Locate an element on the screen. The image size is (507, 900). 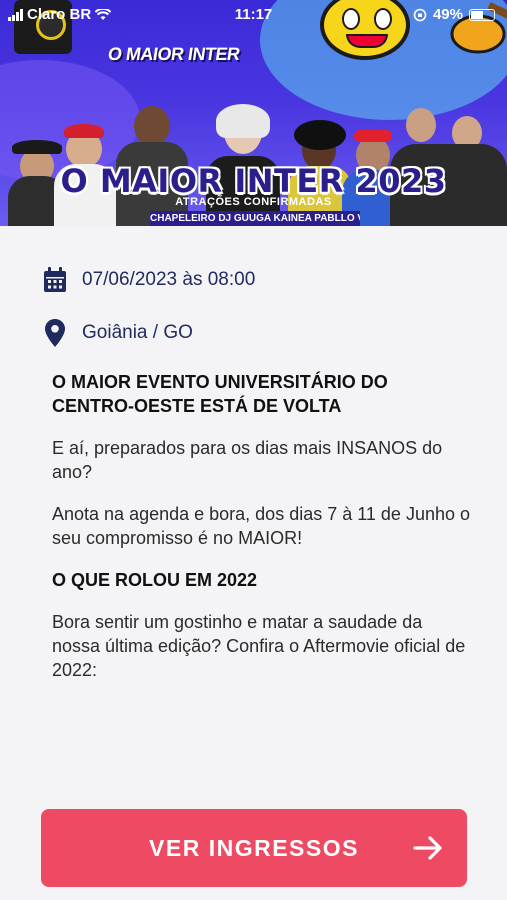
buy-tickets-button: VER INGRESSOS is located at coordinates (254, 848).